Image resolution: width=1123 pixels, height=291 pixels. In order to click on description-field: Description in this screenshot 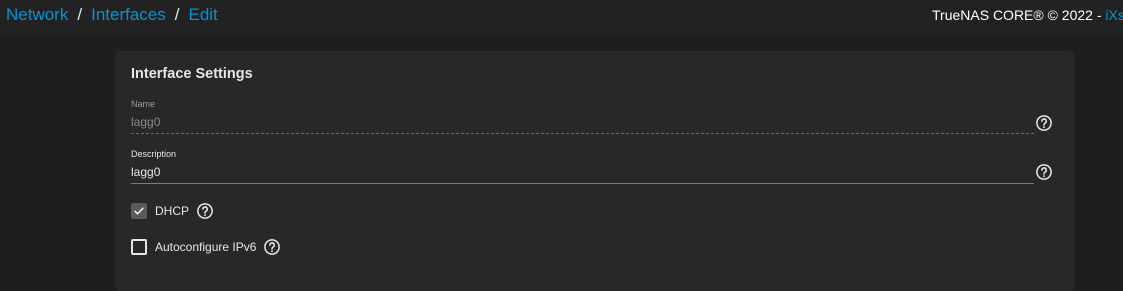, I will do `click(582, 166)`.